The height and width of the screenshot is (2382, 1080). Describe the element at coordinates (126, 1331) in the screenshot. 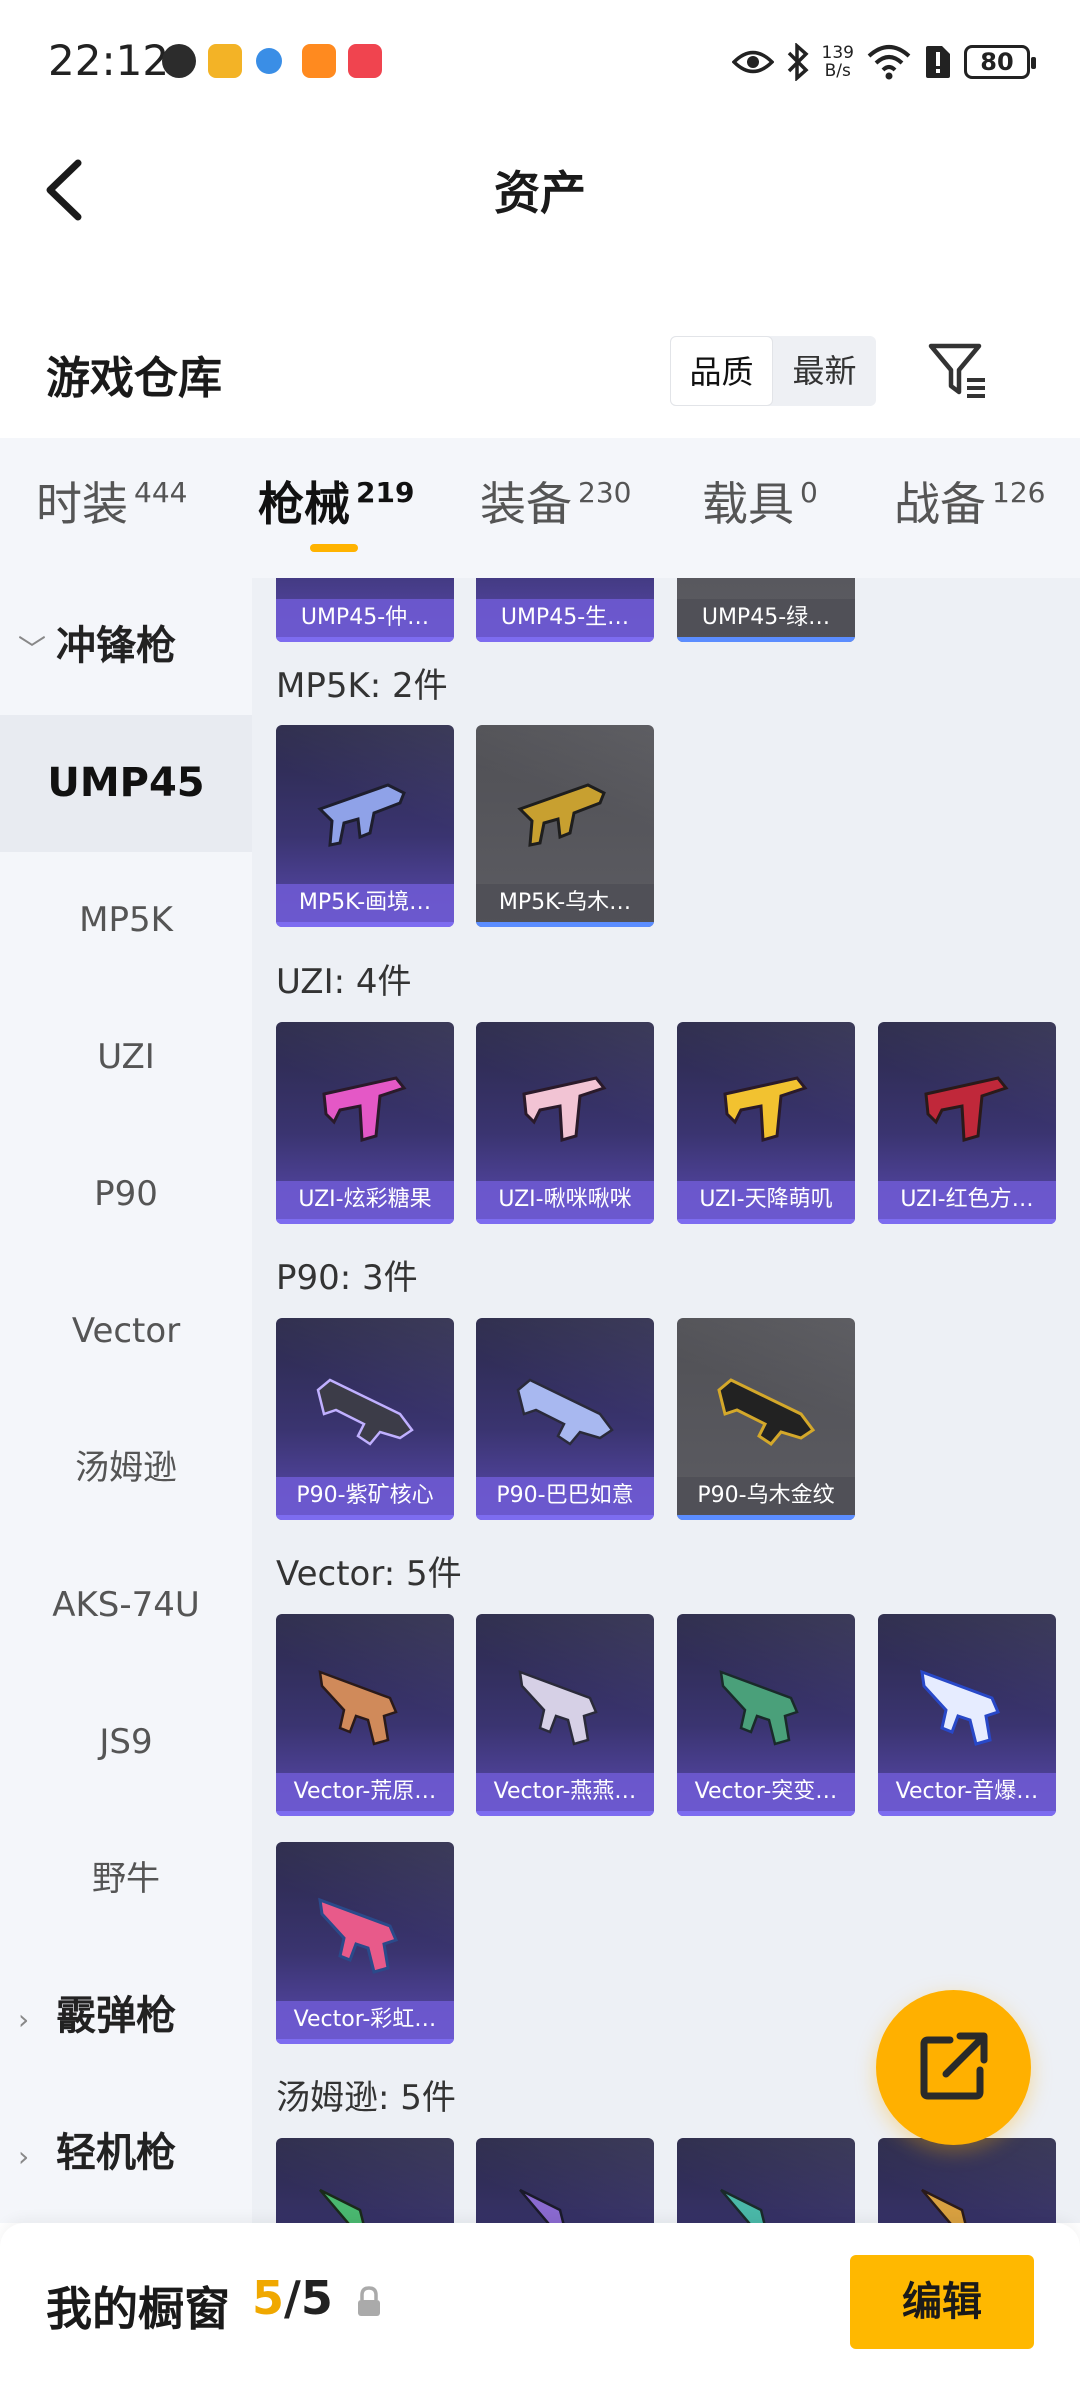

I see `sidebar-item-vector: Vector` at that location.